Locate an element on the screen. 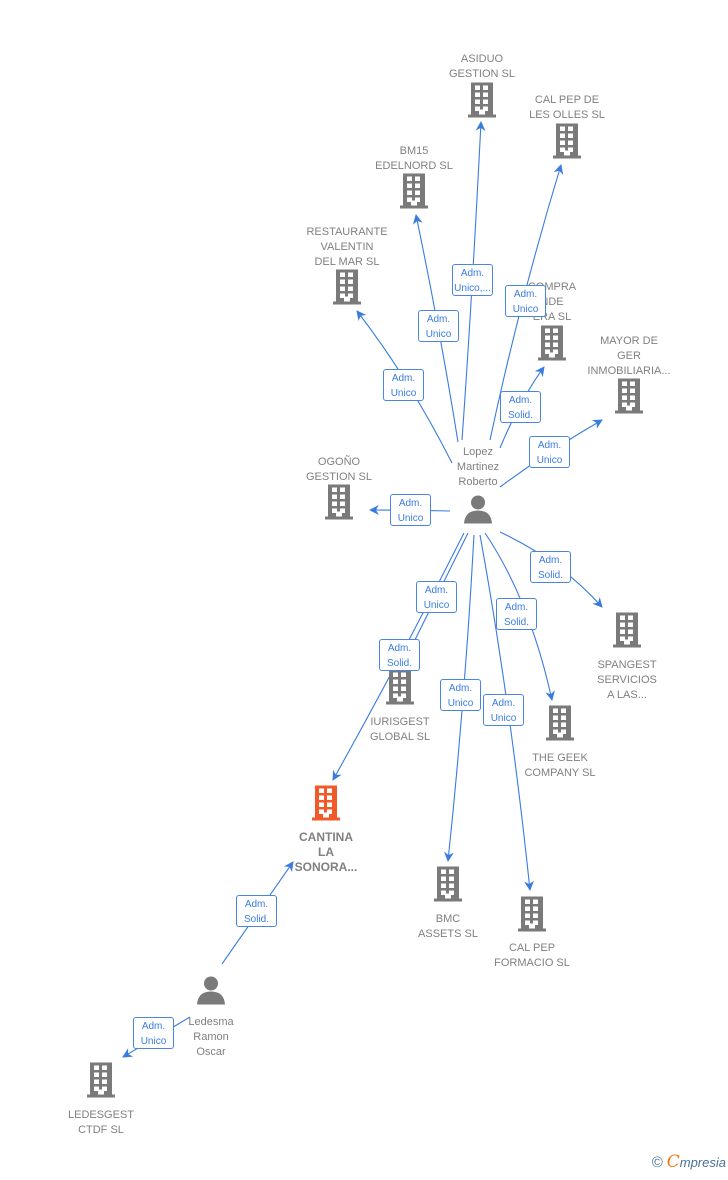 The width and height of the screenshot is (728, 1180). node-label-bmc: BMC ASSETS SL is located at coordinates (448, 927).